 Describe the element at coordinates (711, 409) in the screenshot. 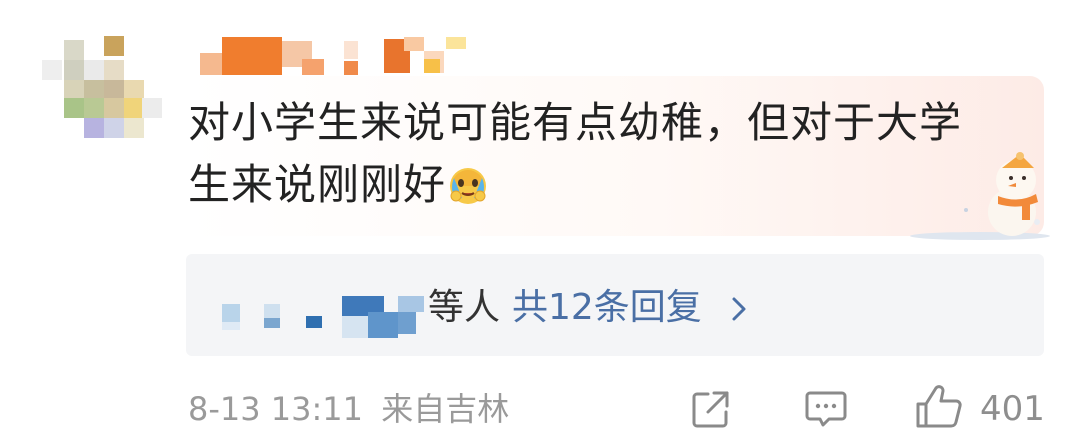

I see `share-icon` at that location.